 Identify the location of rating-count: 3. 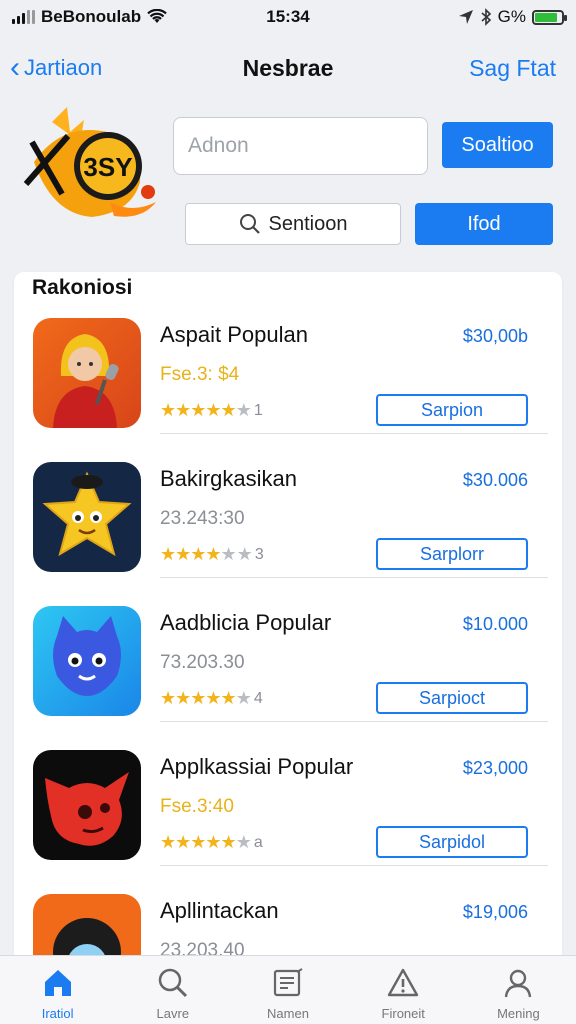
(259, 554).